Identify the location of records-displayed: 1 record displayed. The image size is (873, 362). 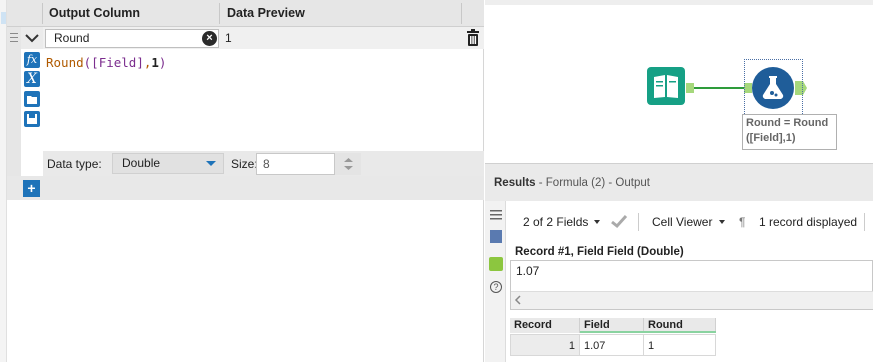
(808, 222).